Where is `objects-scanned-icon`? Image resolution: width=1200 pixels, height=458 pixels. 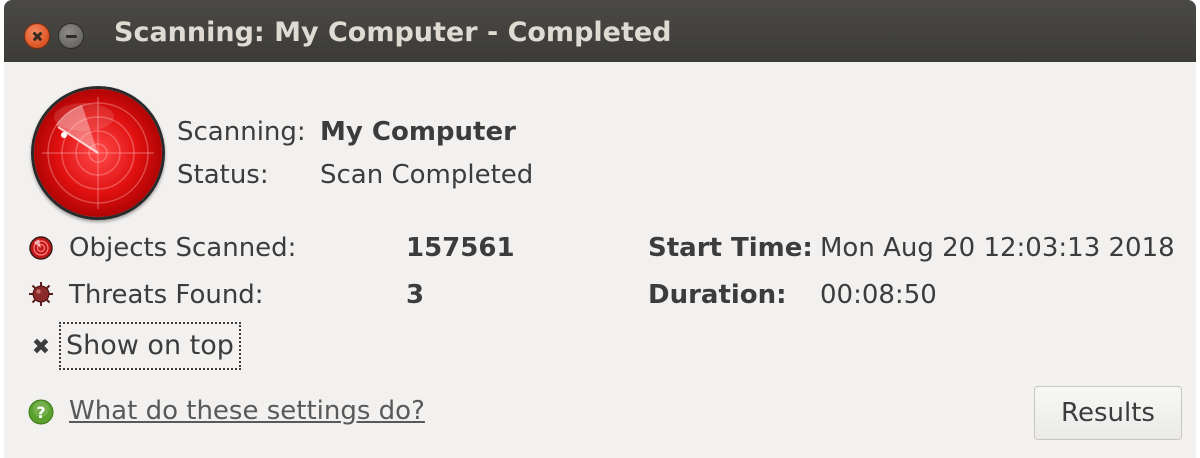 objects-scanned-icon is located at coordinates (41, 248).